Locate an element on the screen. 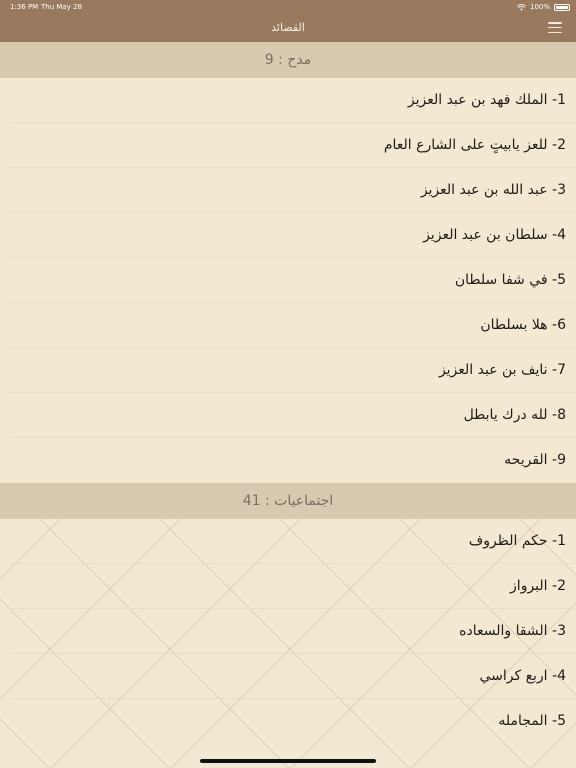  status-time: 1:36 PM is located at coordinates (24, 7).